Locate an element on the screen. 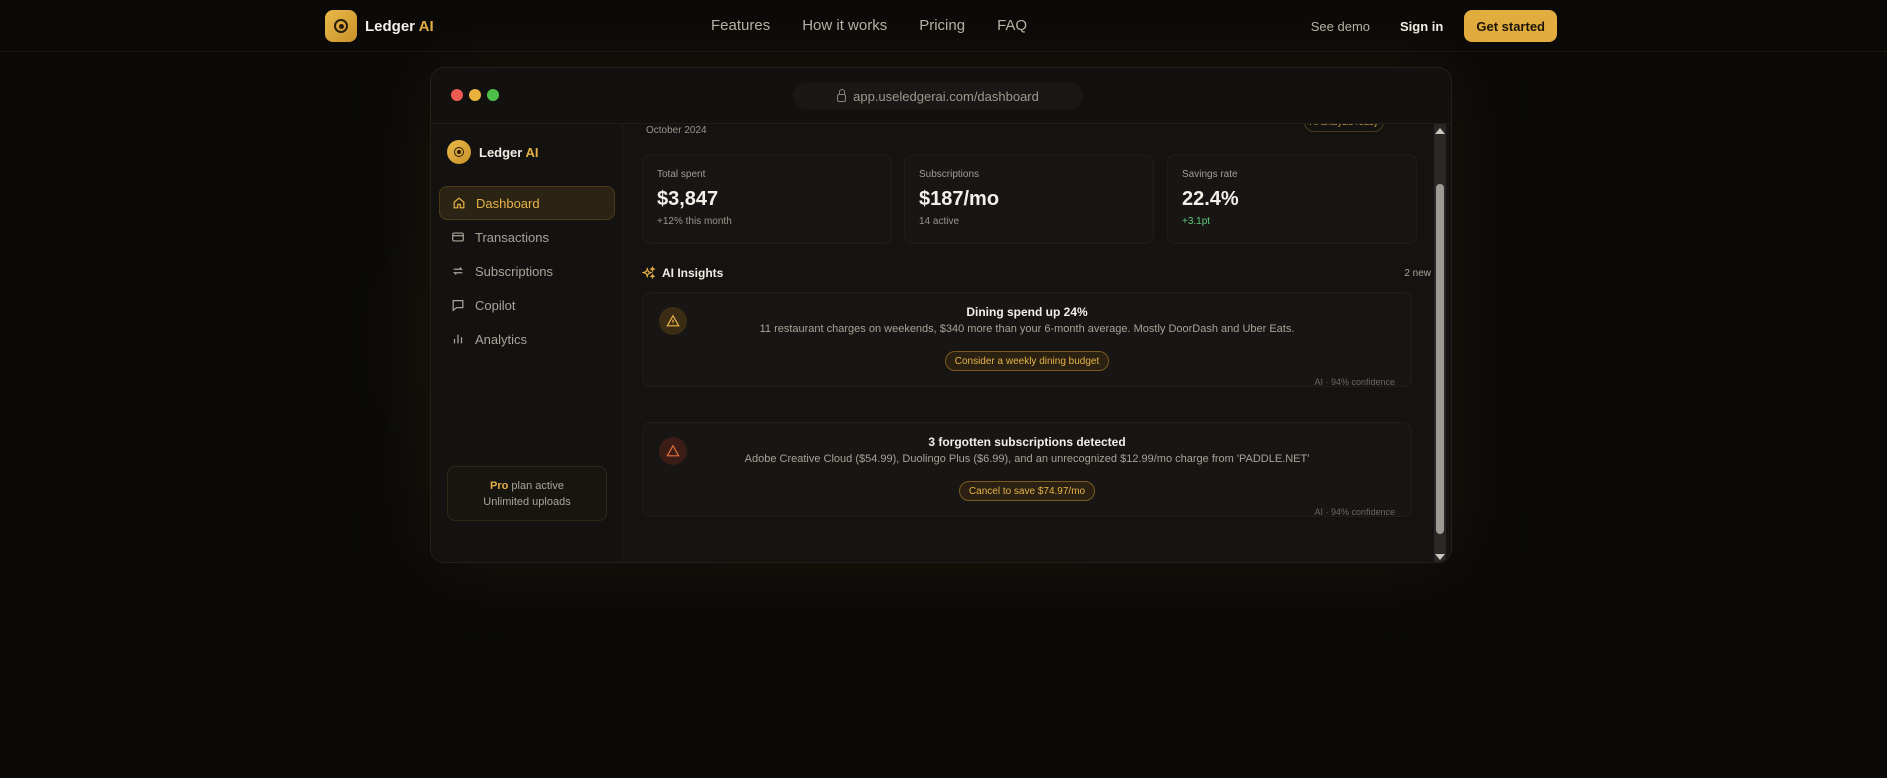 This screenshot has width=1887, height=778. sidebar-item-dashboard: Dashboard is located at coordinates (527, 203).